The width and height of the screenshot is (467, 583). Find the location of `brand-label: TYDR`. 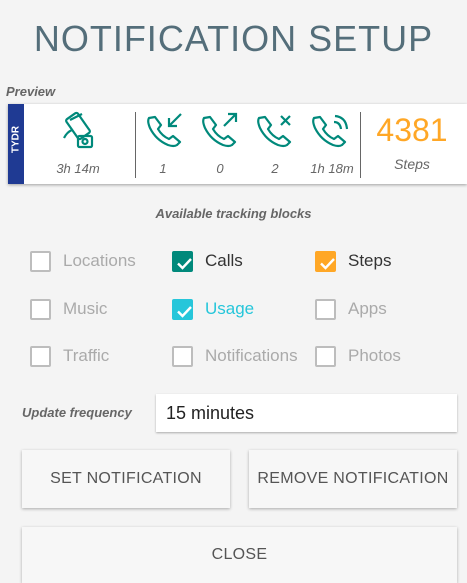

brand-label: TYDR is located at coordinates (16, 139).